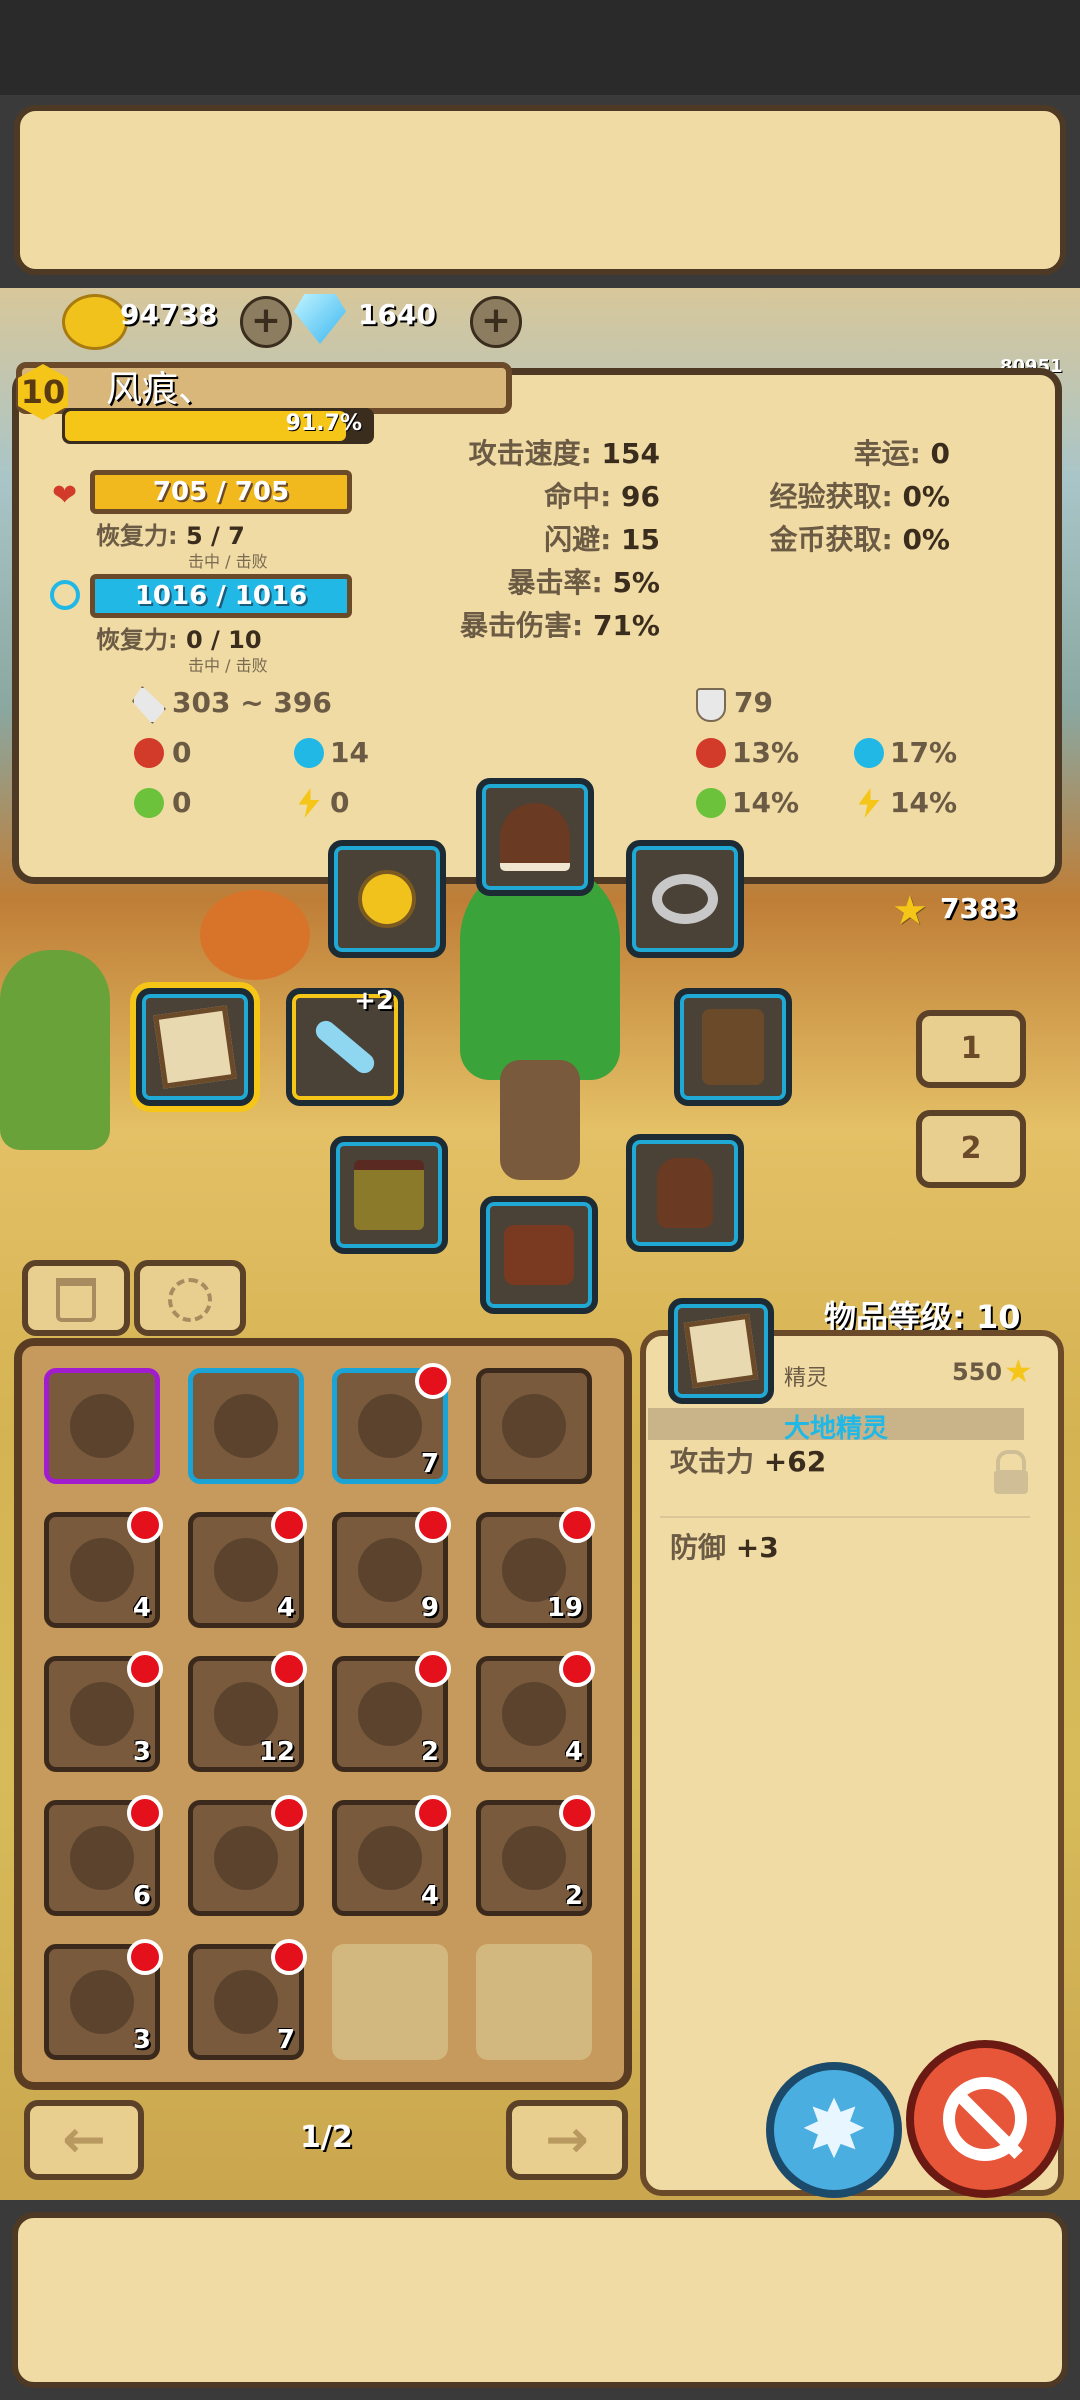 This screenshot has width=1080, height=2400. What do you see at coordinates (530, 453) in the screenshot?
I see `stat-label: 攻击速度:` at bounding box center [530, 453].